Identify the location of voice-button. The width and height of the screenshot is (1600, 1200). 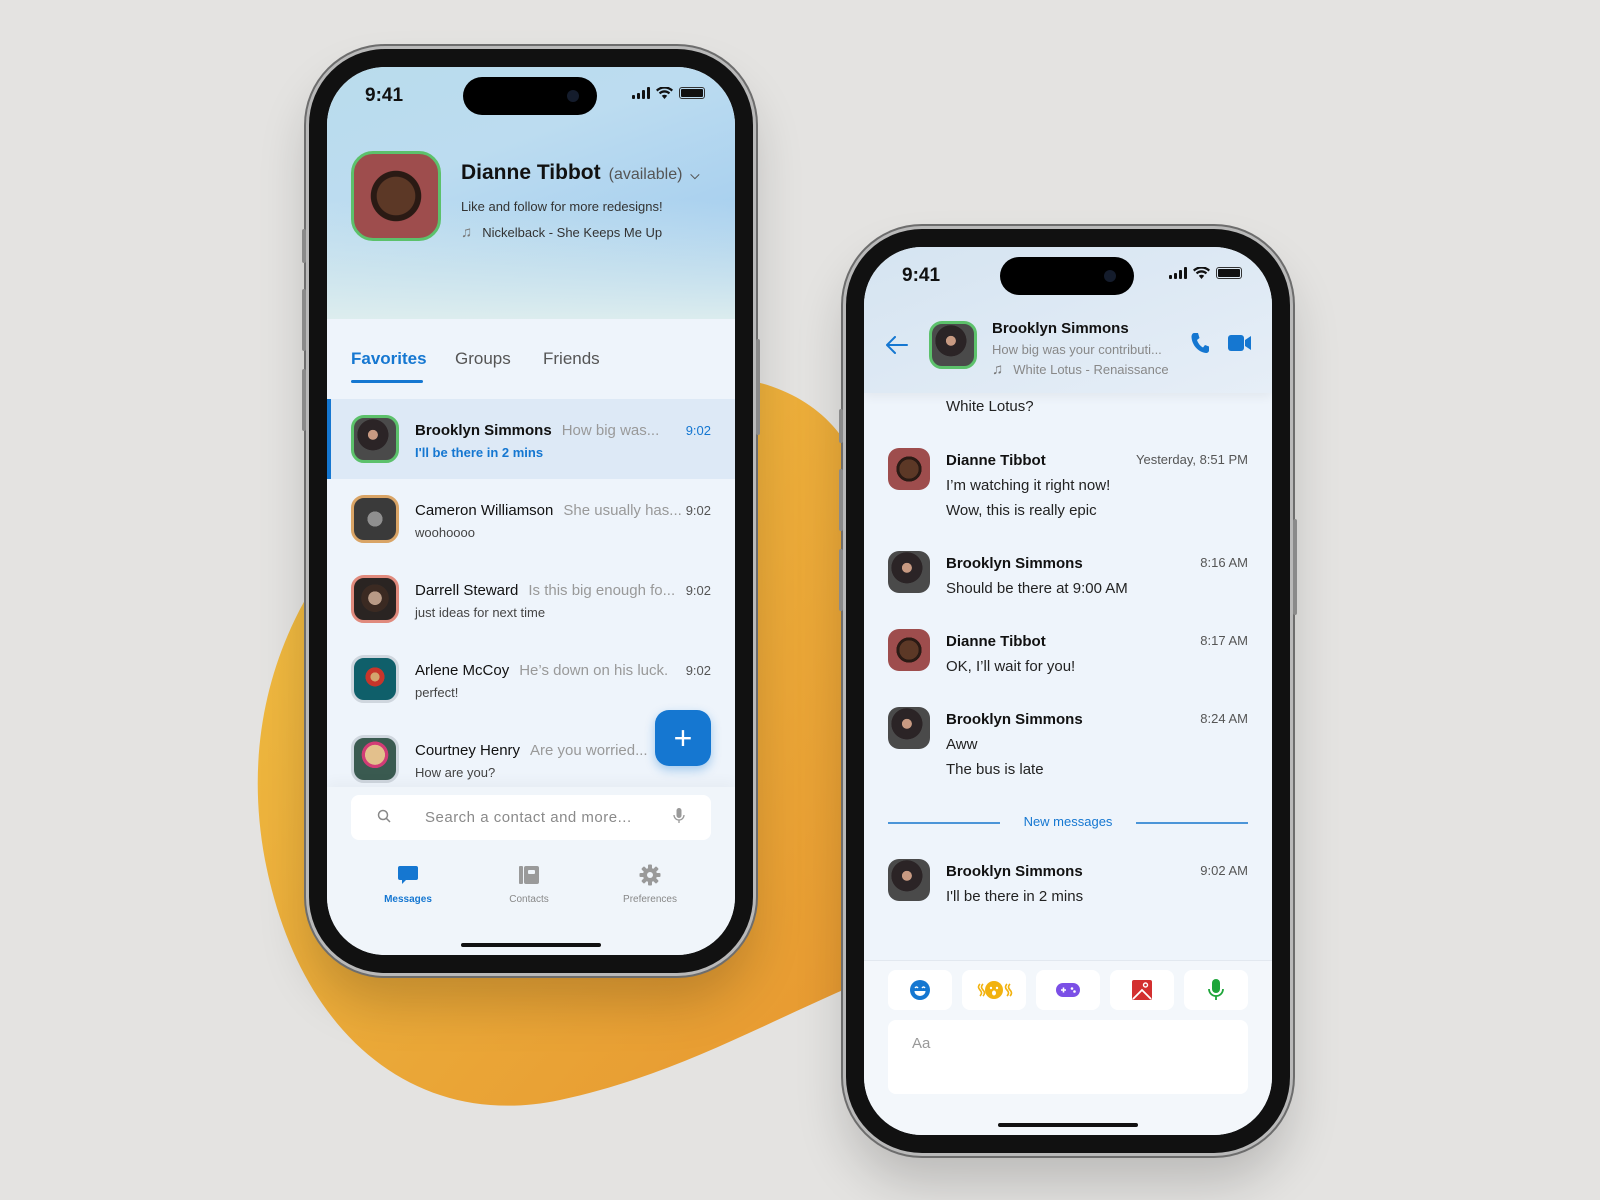
(1216, 990).